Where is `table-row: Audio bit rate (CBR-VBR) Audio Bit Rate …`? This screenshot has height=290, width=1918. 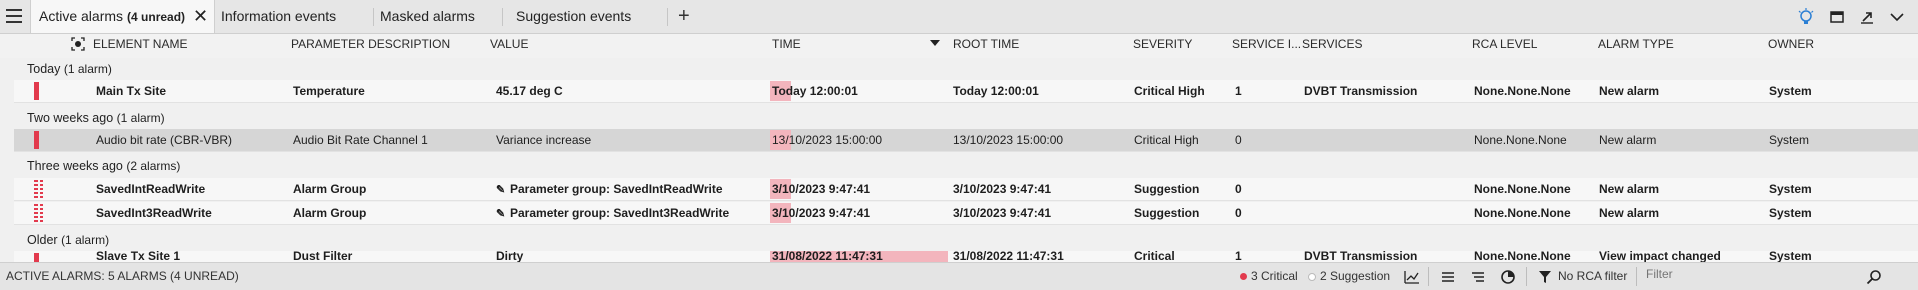
table-row: Audio bit rate (CBR-VBR) Audio Bit Rate … is located at coordinates (966, 140).